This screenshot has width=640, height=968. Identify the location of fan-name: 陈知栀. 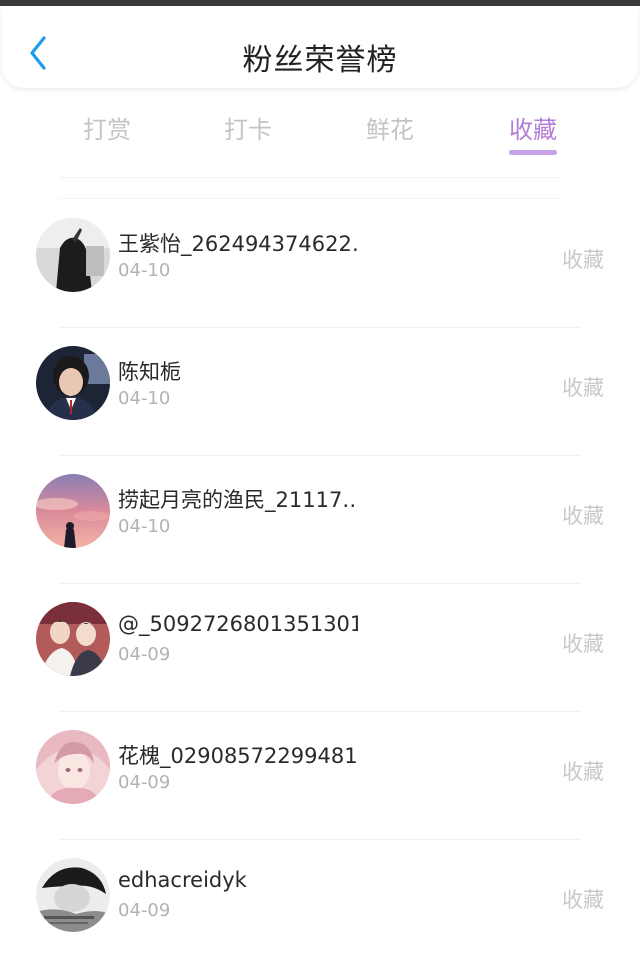
(149, 372).